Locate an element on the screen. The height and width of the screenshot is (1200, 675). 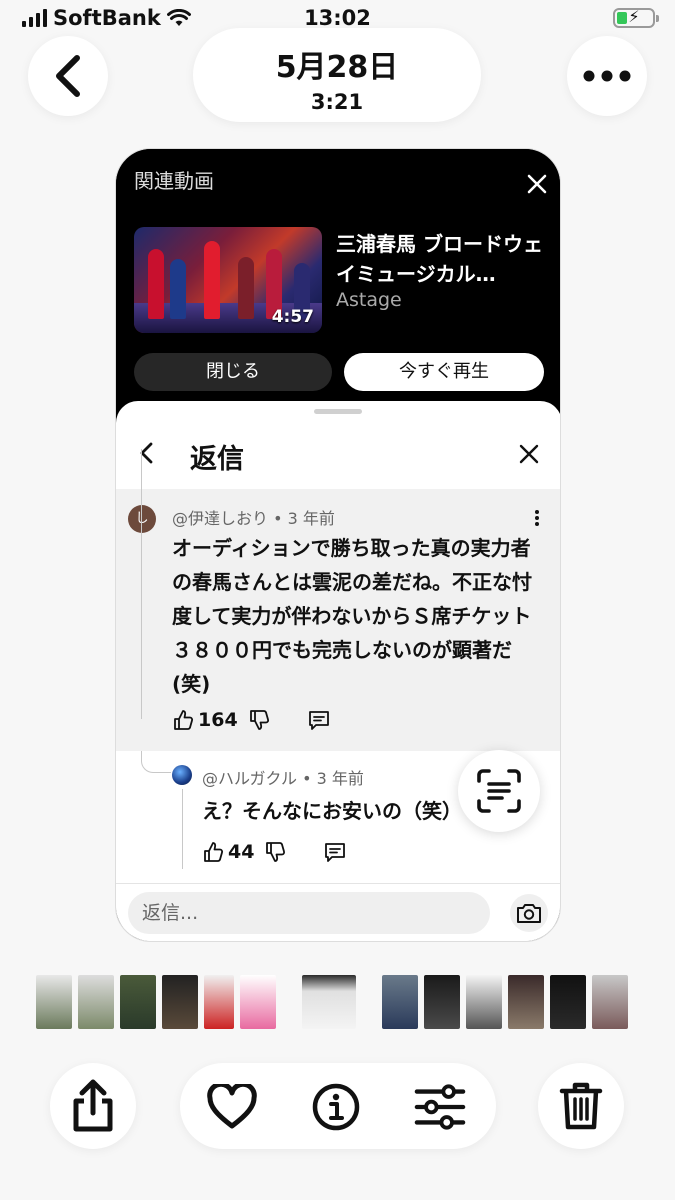
heart-icon is located at coordinates (232, 1106).